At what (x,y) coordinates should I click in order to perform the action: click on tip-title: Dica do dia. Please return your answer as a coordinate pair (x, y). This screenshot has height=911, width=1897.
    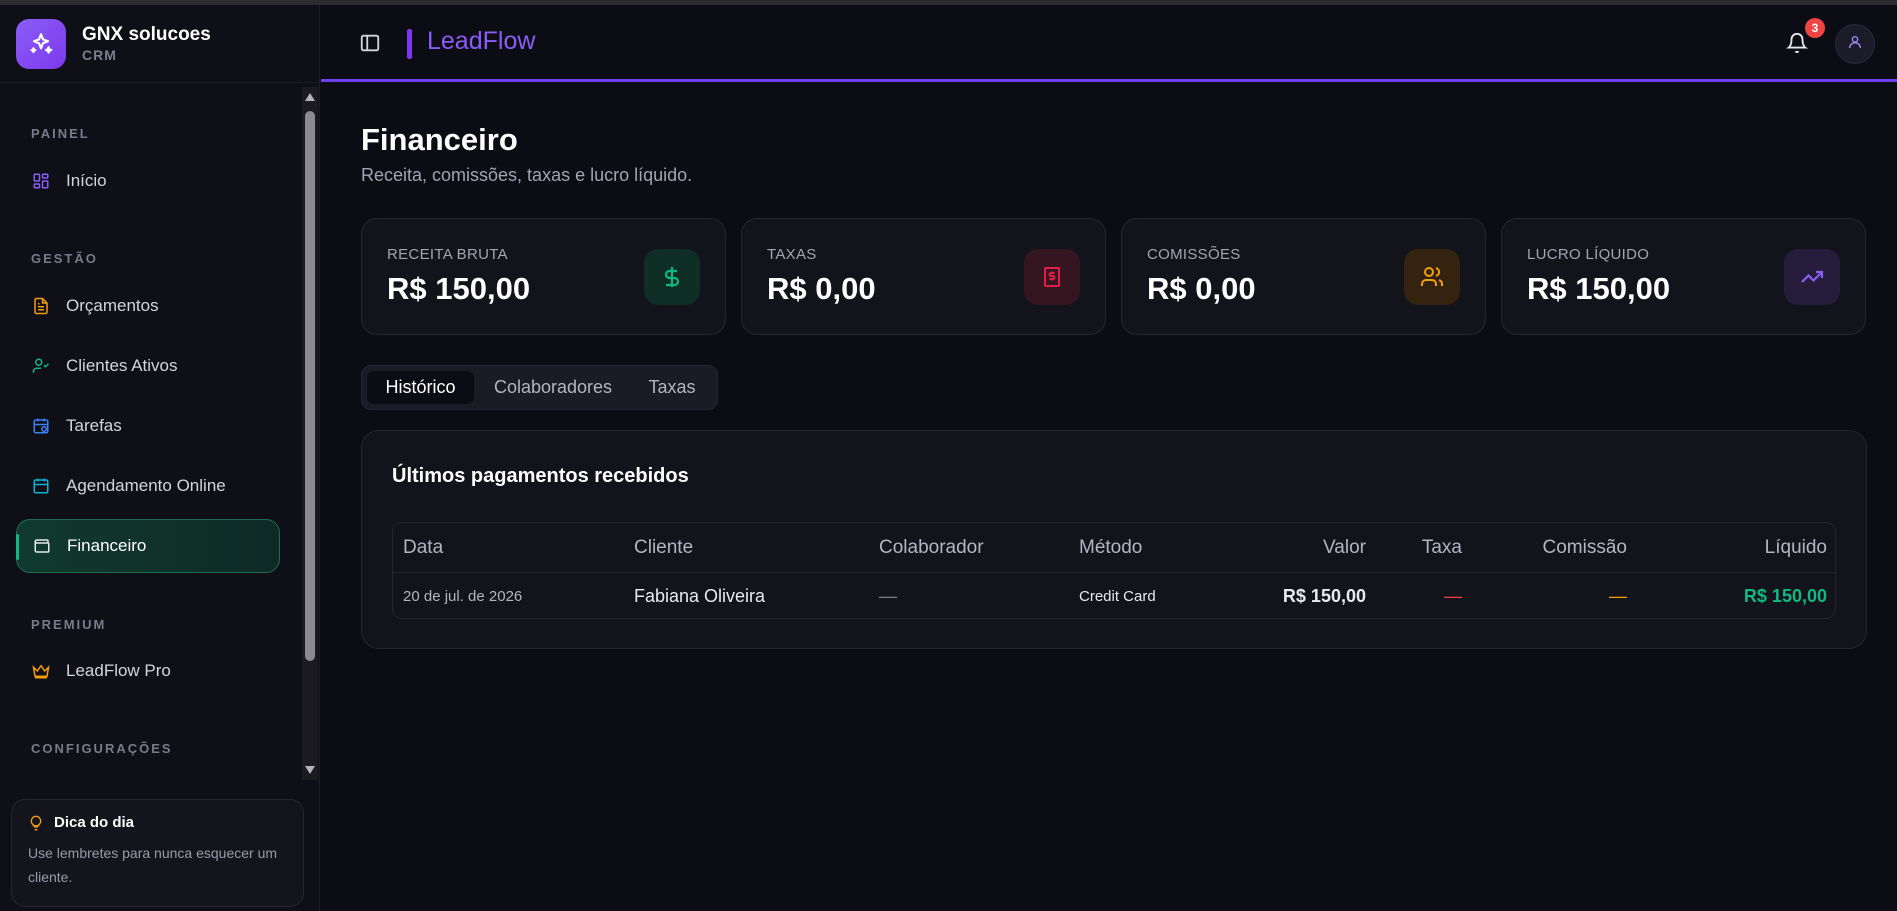
    Looking at the image, I should click on (94, 822).